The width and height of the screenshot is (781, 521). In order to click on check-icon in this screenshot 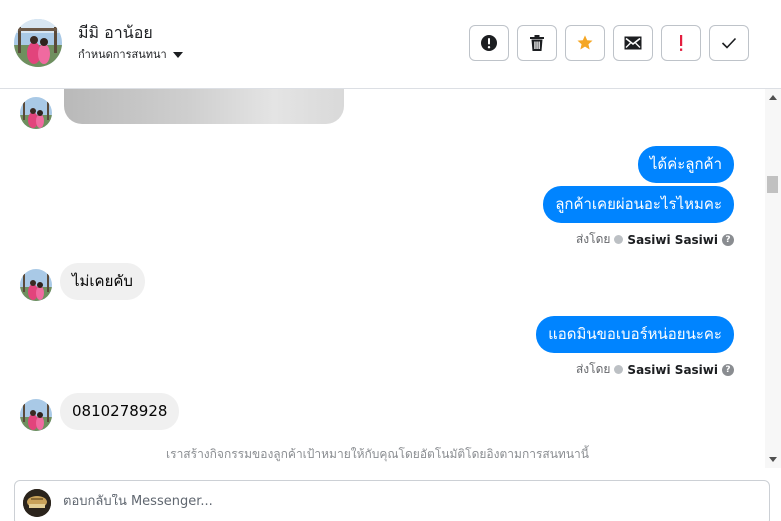, I will do `click(729, 43)`.